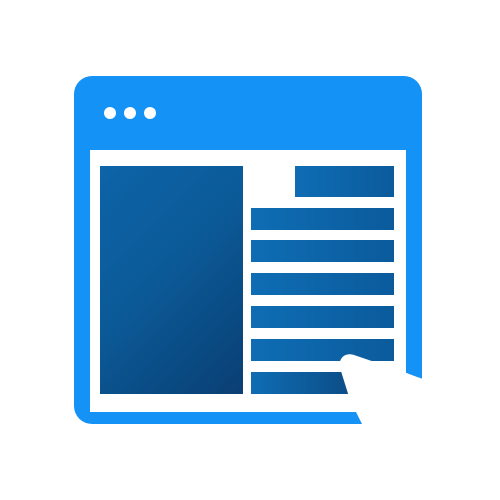 This screenshot has height=500, width=500. Describe the element at coordinates (248, 111) in the screenshot. I see `window-title-bar` at that location.